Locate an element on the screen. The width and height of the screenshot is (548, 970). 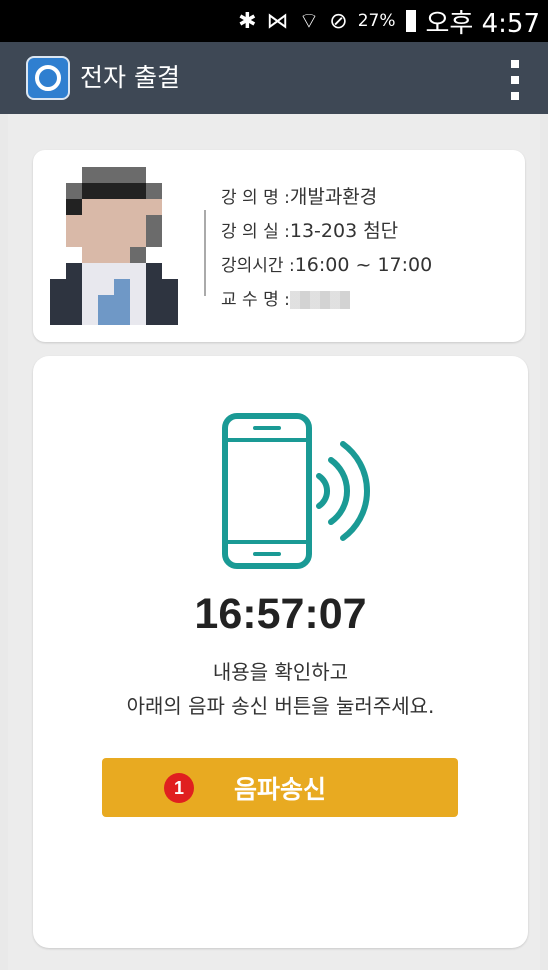
phone-signal-icon is located at coordinates (296, 491).